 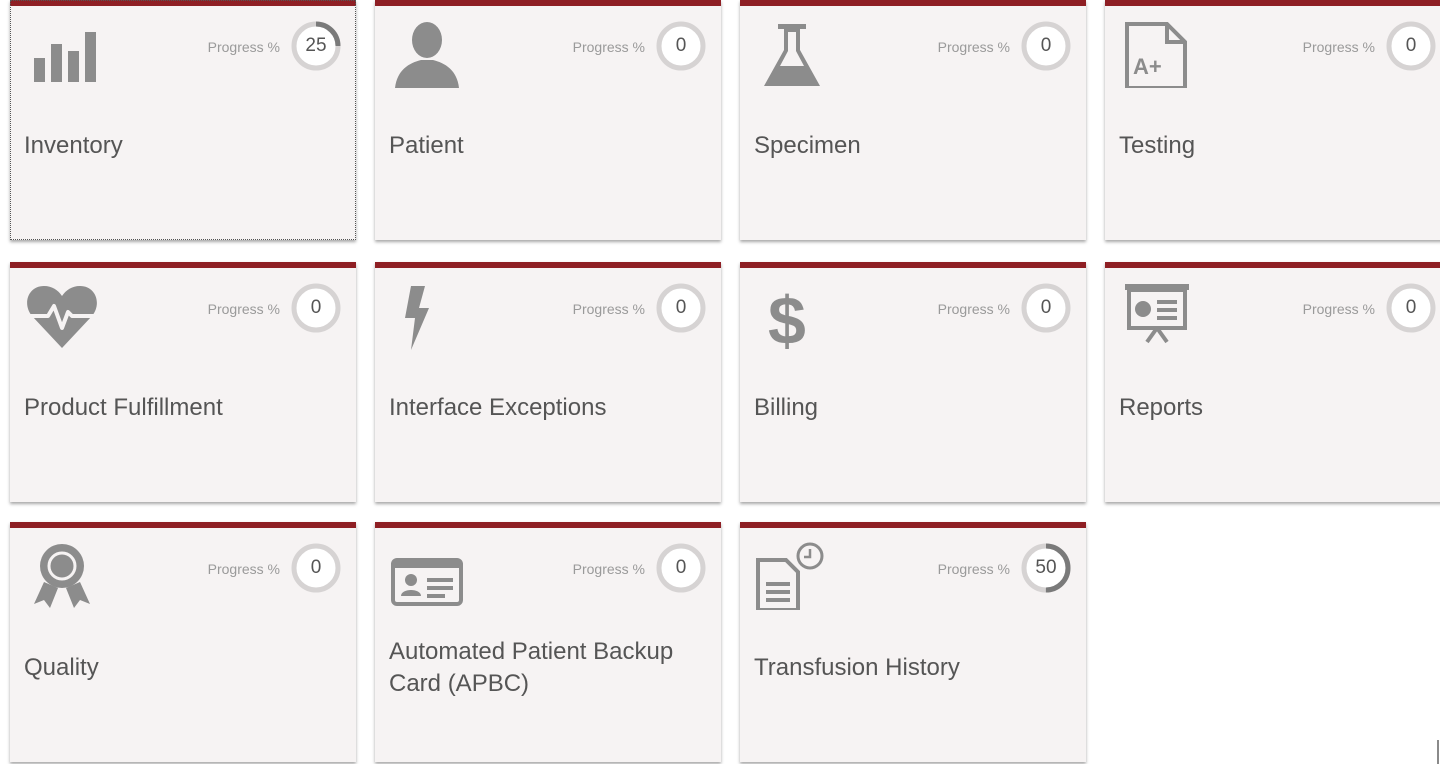 What do you see at coordinates (548, 120) in the screenshot?
I see `tile-patient: Progress % 0 Patient` at bounding box center [548, 120].